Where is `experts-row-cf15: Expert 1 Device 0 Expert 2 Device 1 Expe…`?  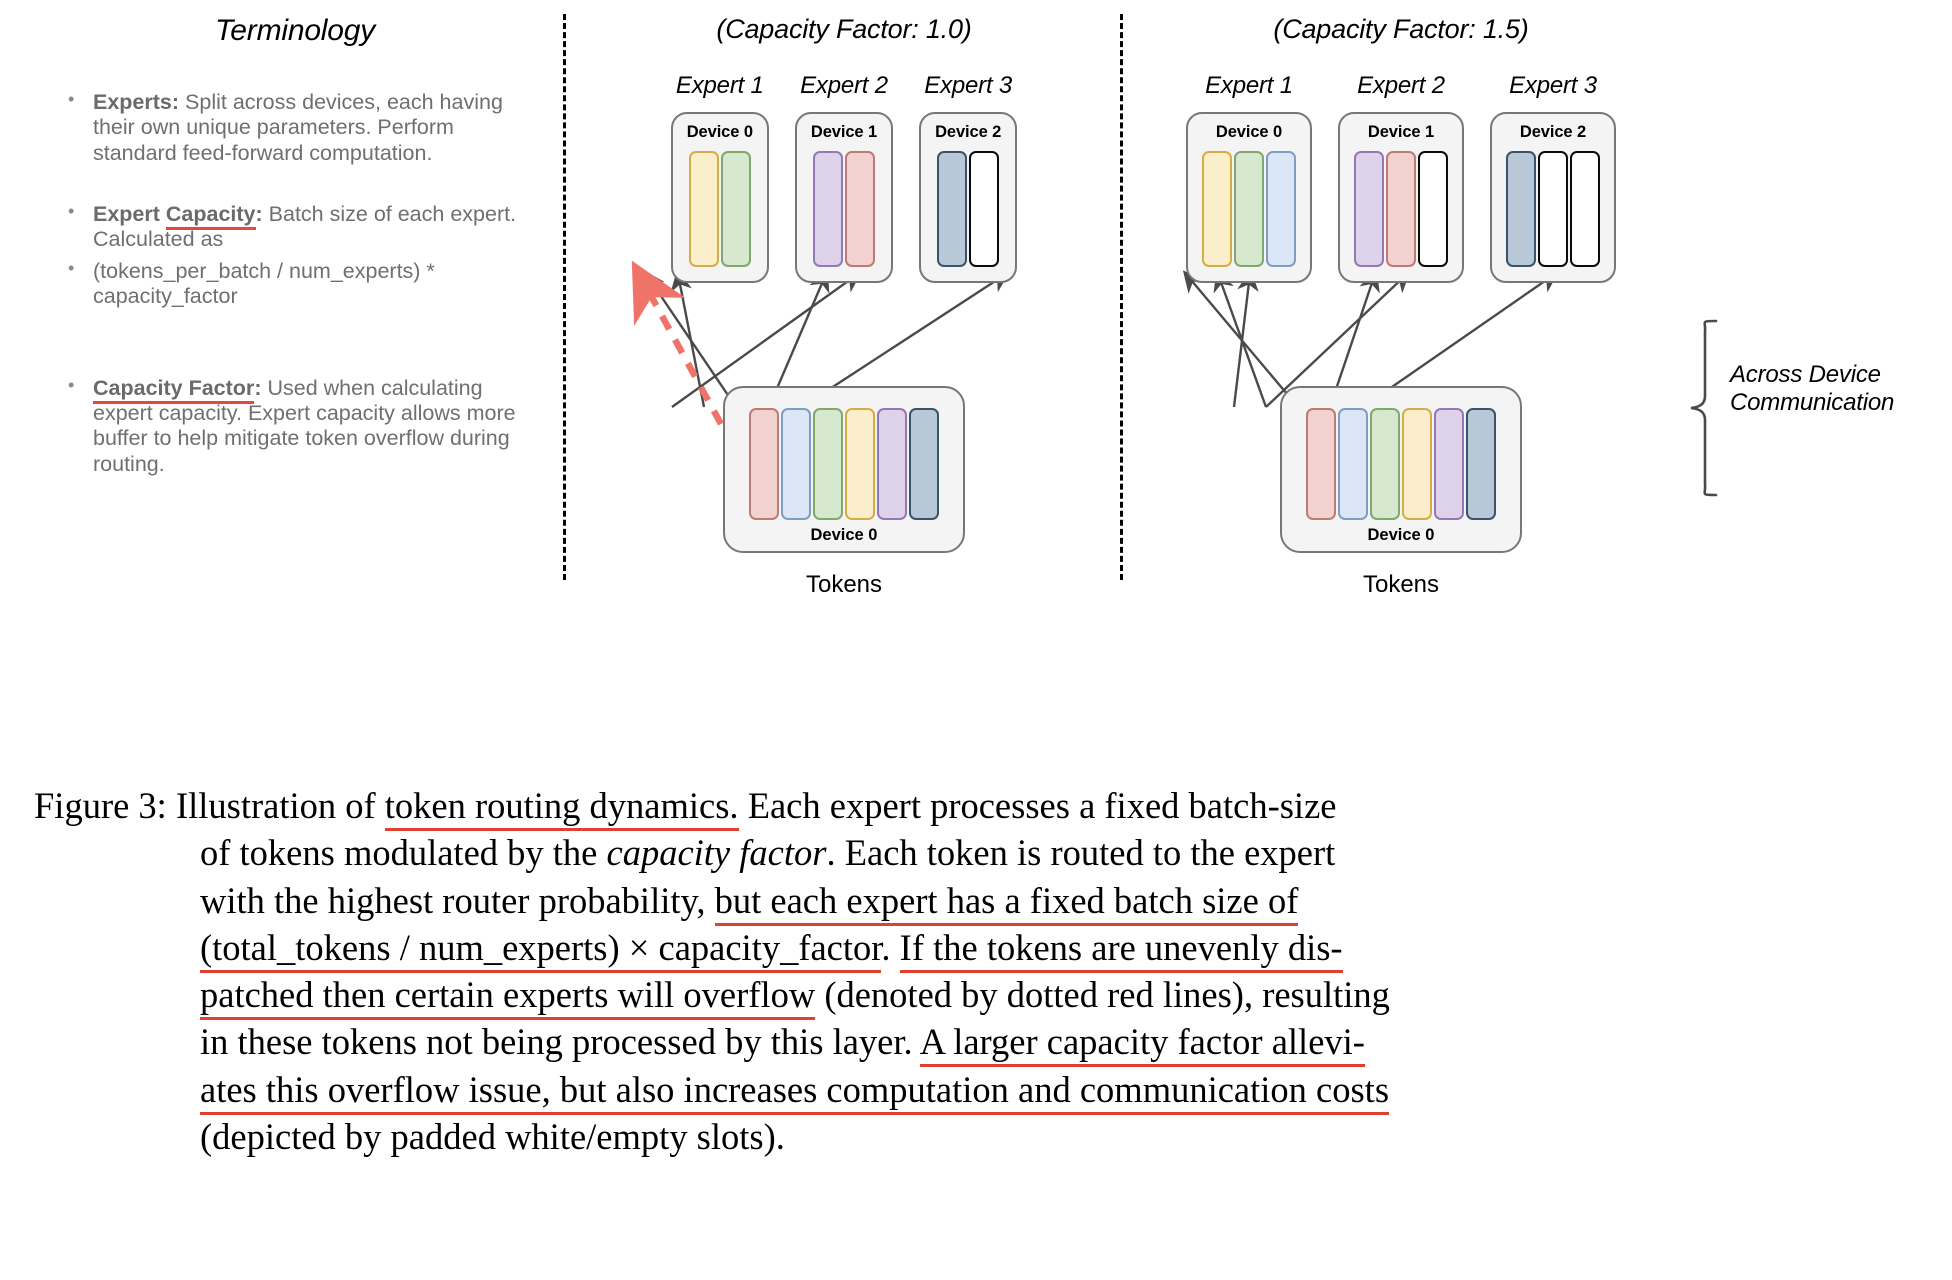
experts-row-cf15: Expert 1 Device 0 Expert 2 Device 1 Expe… is located at coordinates (1401, 177).